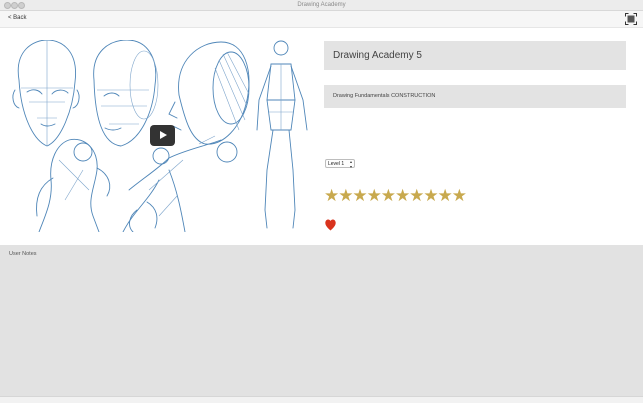 The image size is (643, 403). What do you see at coordinates (377, 55) in the screenshot?
I see `lesson-title: Drawing Academy 5` at bounding box center [377, 55].